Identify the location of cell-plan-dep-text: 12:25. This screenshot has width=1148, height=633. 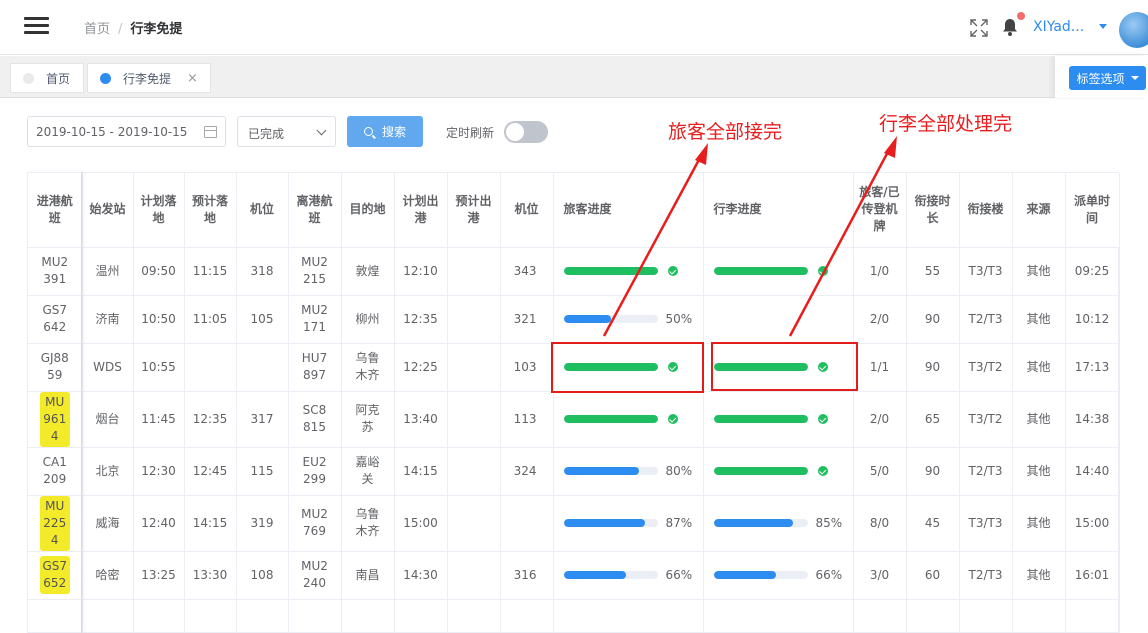
(420, 366).